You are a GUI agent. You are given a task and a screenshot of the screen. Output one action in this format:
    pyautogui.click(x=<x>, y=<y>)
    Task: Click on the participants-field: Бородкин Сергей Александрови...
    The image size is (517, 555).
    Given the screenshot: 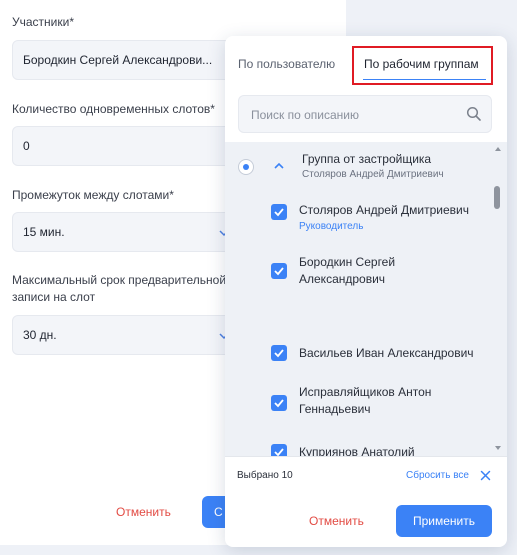 What is the action you would take?
    pyautogui.click(x=132, y=60)
    